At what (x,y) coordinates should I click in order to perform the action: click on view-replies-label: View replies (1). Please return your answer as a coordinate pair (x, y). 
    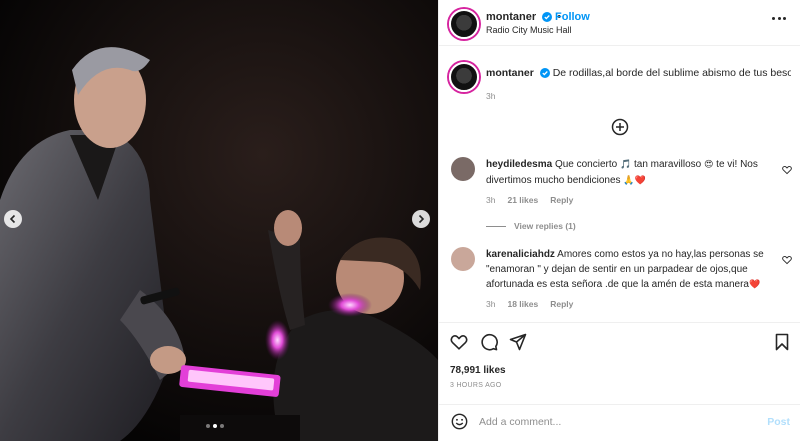
    Looking at the image, I should click on (545, 226).